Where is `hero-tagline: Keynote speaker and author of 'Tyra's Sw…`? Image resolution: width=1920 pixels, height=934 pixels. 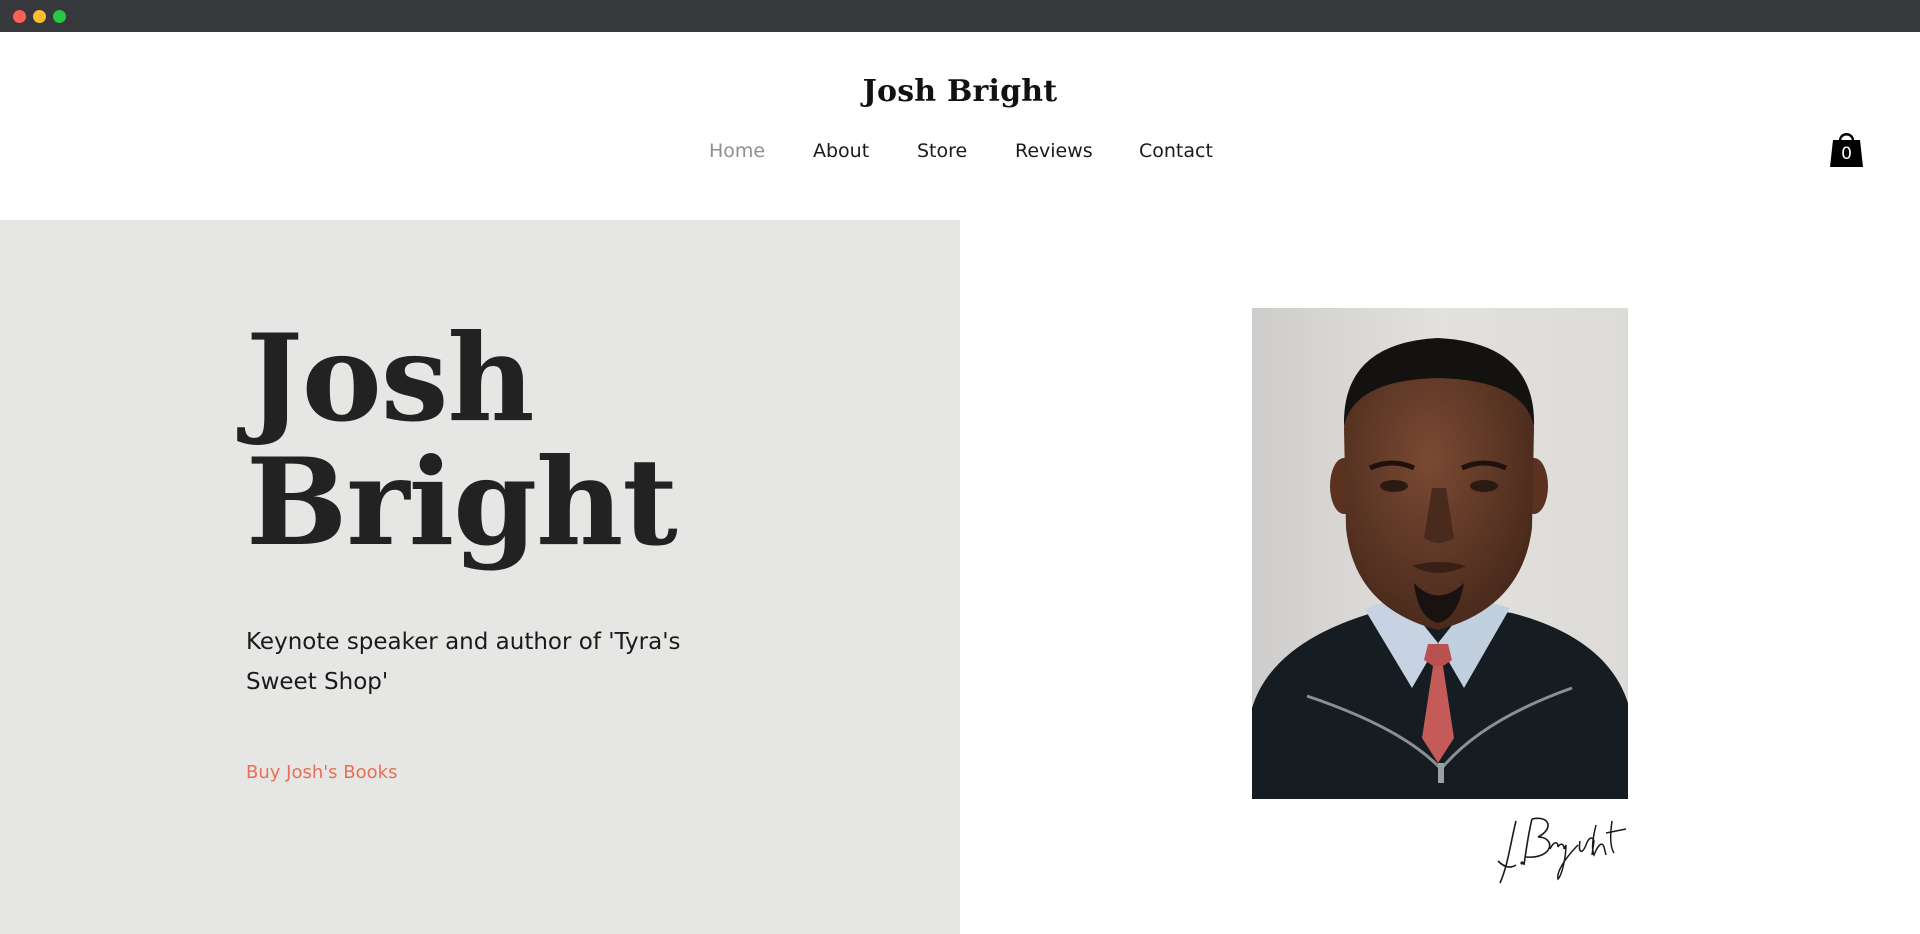
hero-tagline: Keynote speaker and author of 'Tyra's Sw… is located at coordinates (463, 662).